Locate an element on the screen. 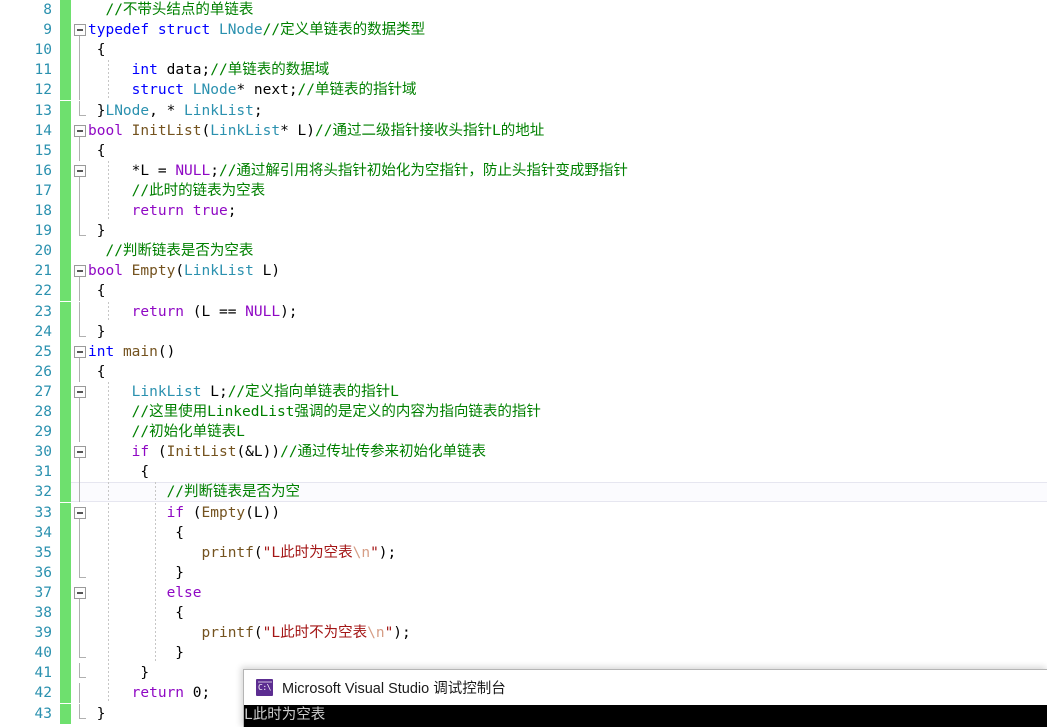 This screenshot has height=727, width=1047. code-line: 13 }LNode, * LinkList; is located at coordinates (523, 110).